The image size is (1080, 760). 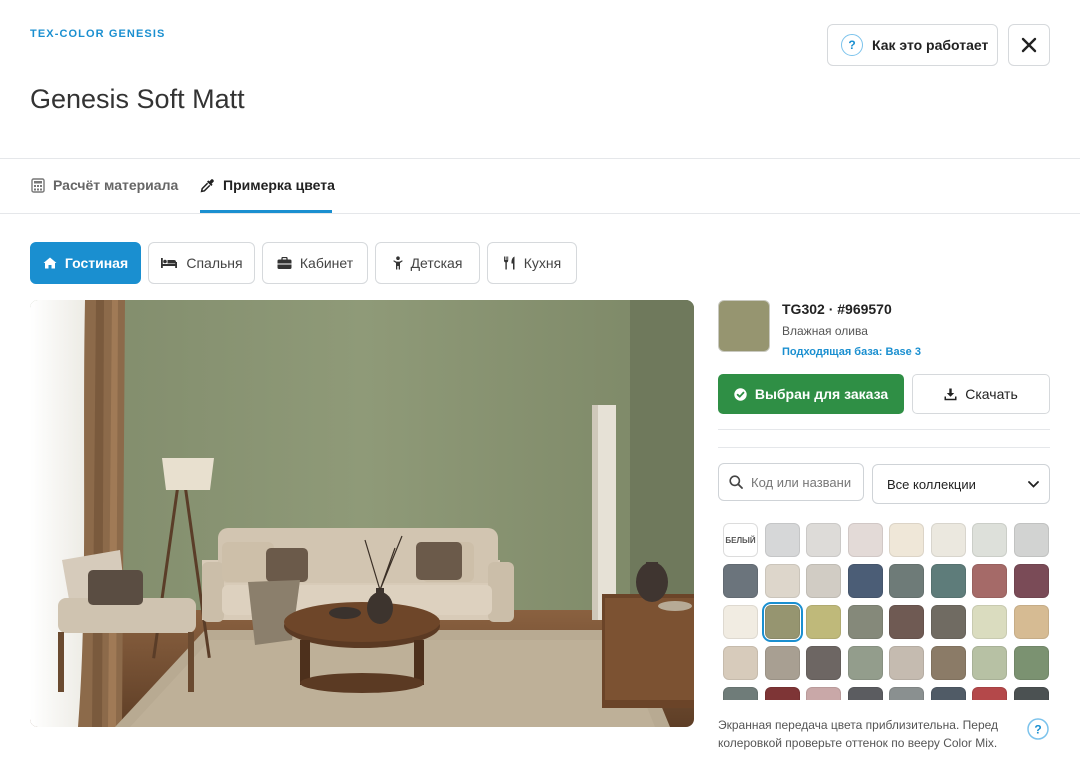 What do you see at coordinates (851, 352) in the screenshot?
I see `base-link: Подходящая база: Base 3` at bounding box center [851, 352].